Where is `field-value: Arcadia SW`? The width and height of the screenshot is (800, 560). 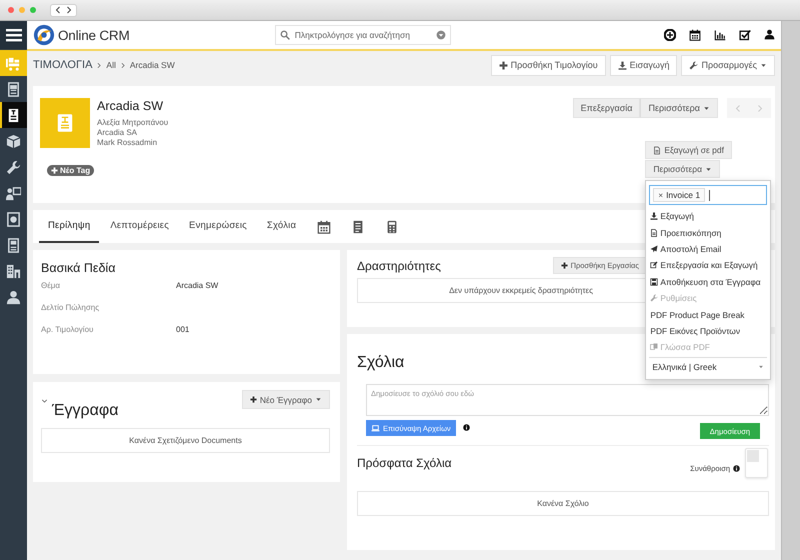
field-value: Arcadia SW is located at coordinates (198, 285).